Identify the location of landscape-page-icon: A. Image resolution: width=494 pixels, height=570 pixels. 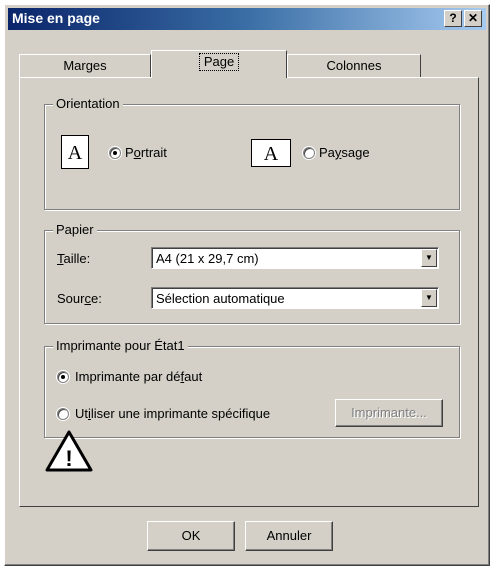
(271, 153).